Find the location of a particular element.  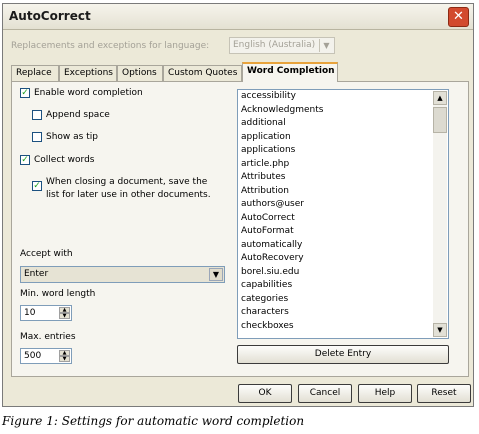

list-item: AutoFormat is located at coordinates (267, 231).